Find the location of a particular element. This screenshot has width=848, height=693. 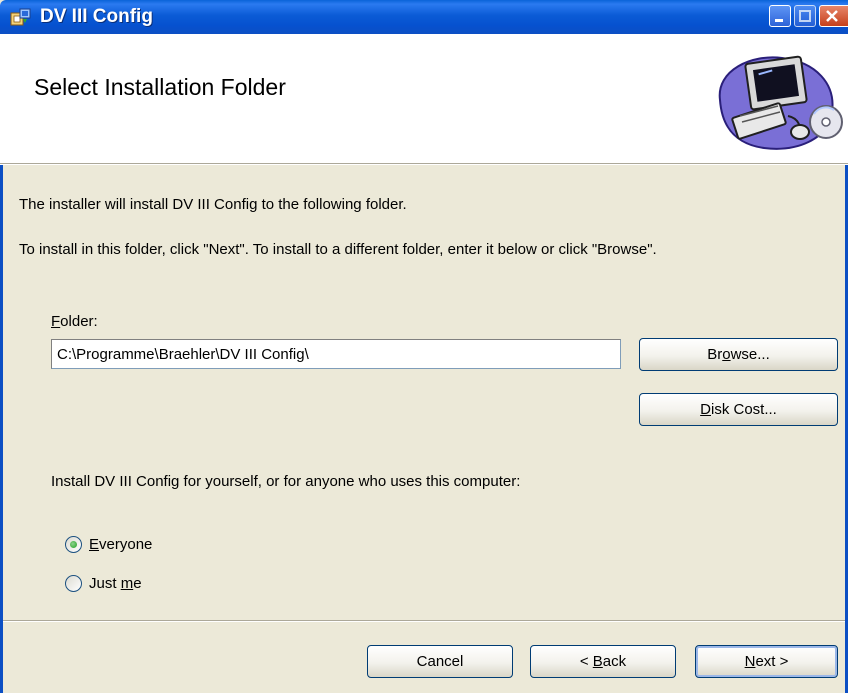

browse-label-pre: Br is located at coordinates (715, 354).